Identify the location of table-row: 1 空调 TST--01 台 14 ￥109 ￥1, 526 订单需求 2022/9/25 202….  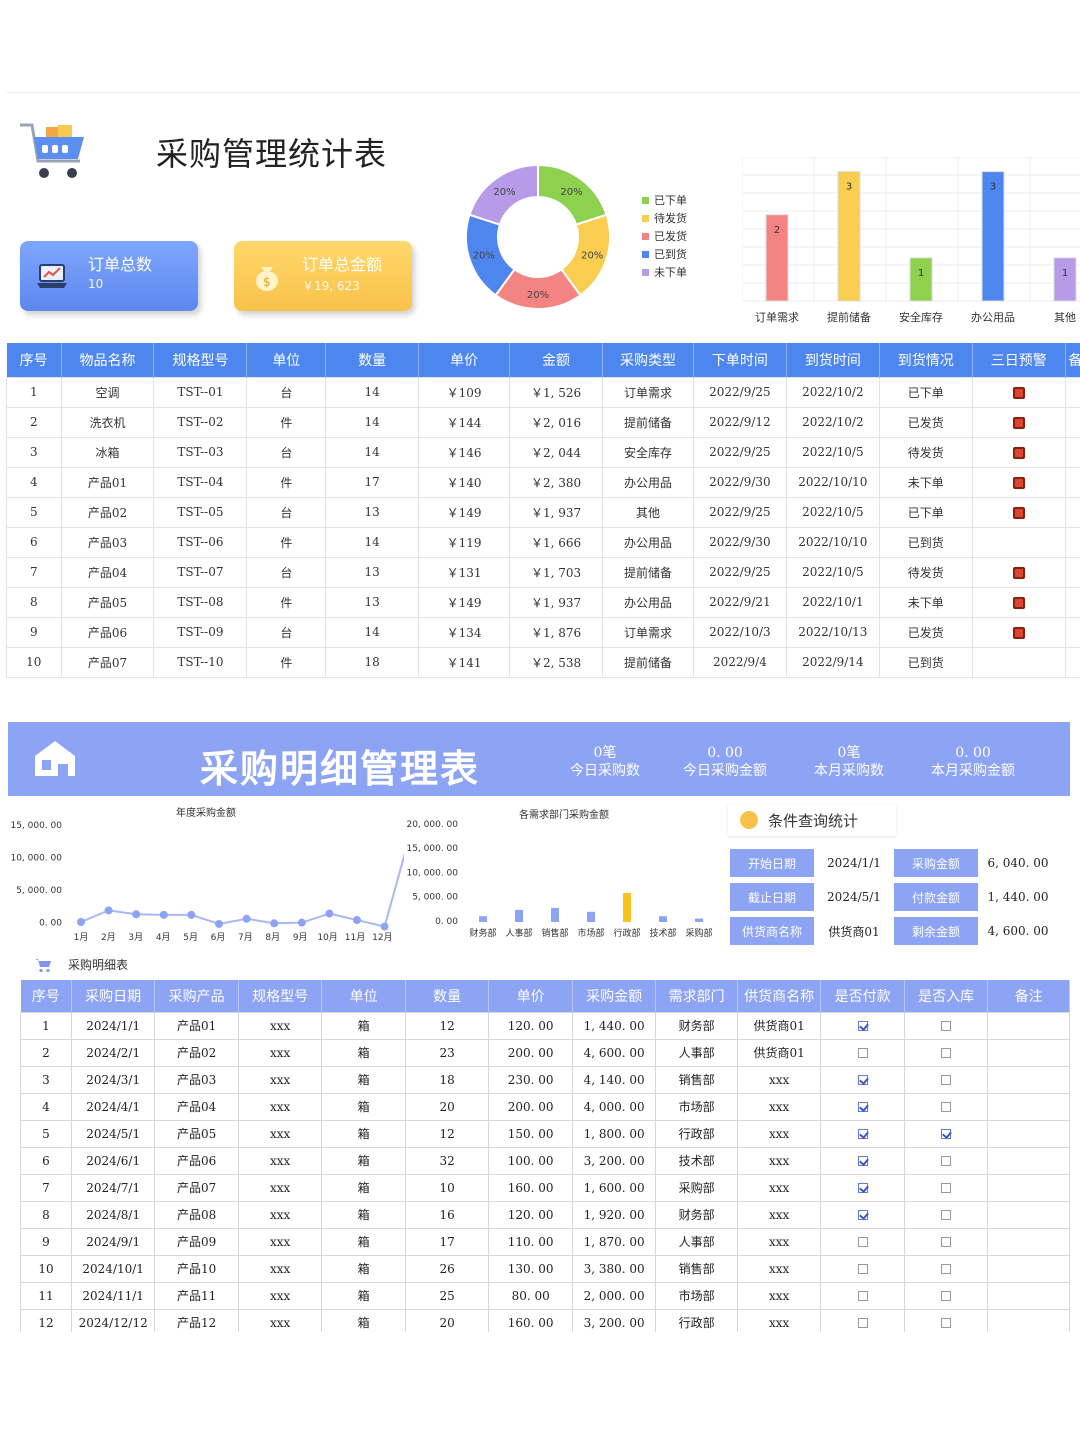
(543, 392).